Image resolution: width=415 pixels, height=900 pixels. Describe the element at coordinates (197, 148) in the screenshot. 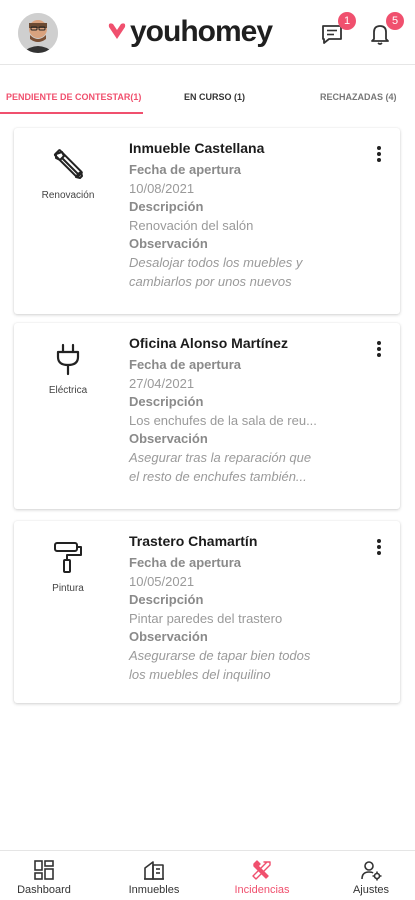

I see `property-title: Inmueble Castellana` at that location.